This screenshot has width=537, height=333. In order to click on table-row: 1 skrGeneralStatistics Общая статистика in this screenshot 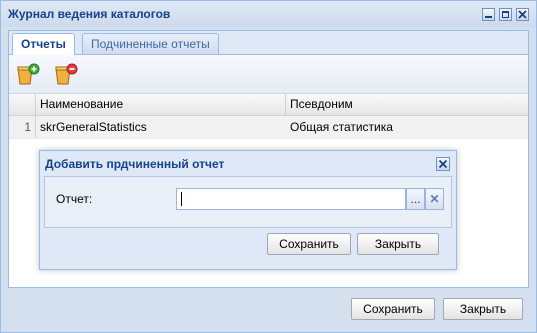, I will do `click(268, 127)`.